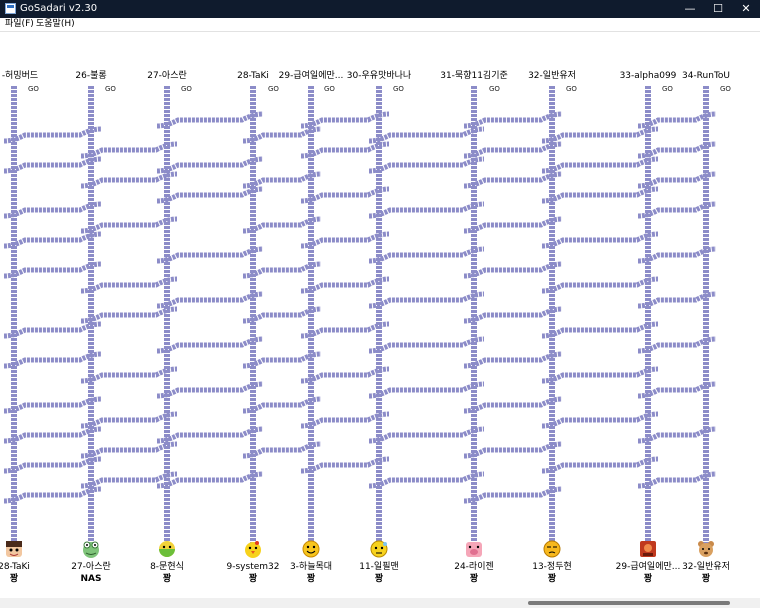  Describe the element at coordinates (380, 603) in the screenshot. I see `horizontal-scrollbar` at that location.